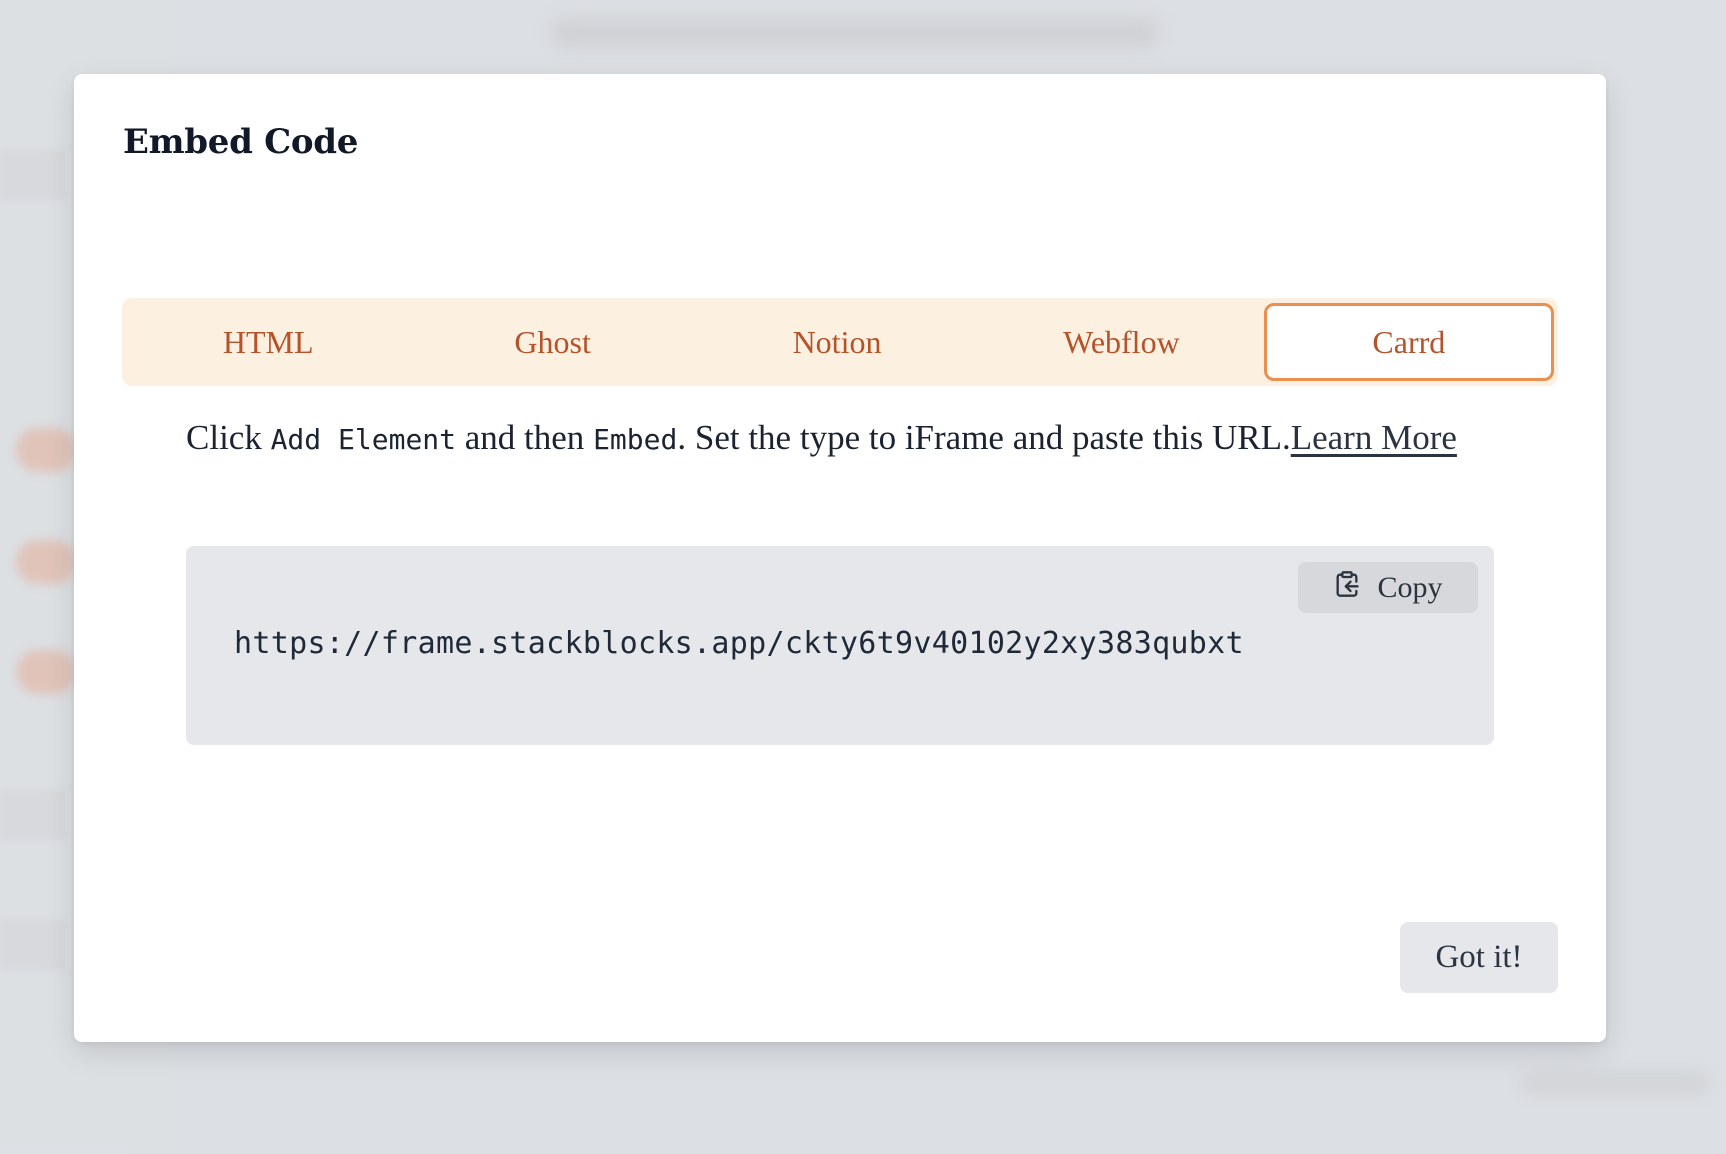 Image resolution: width=1726 pixels, height=1154 pixels. What do you see at coordinates (635, 439) in the screenshot?
I see `inline-code-embed: Embed` at bounding box center [635, 439].